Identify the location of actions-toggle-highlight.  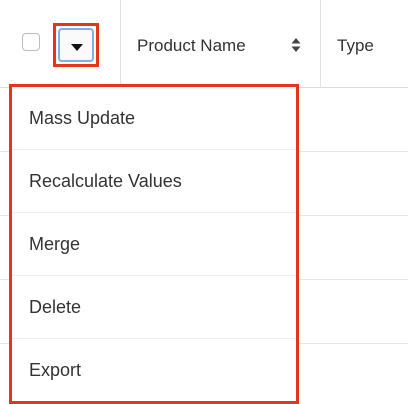
(76, 45).